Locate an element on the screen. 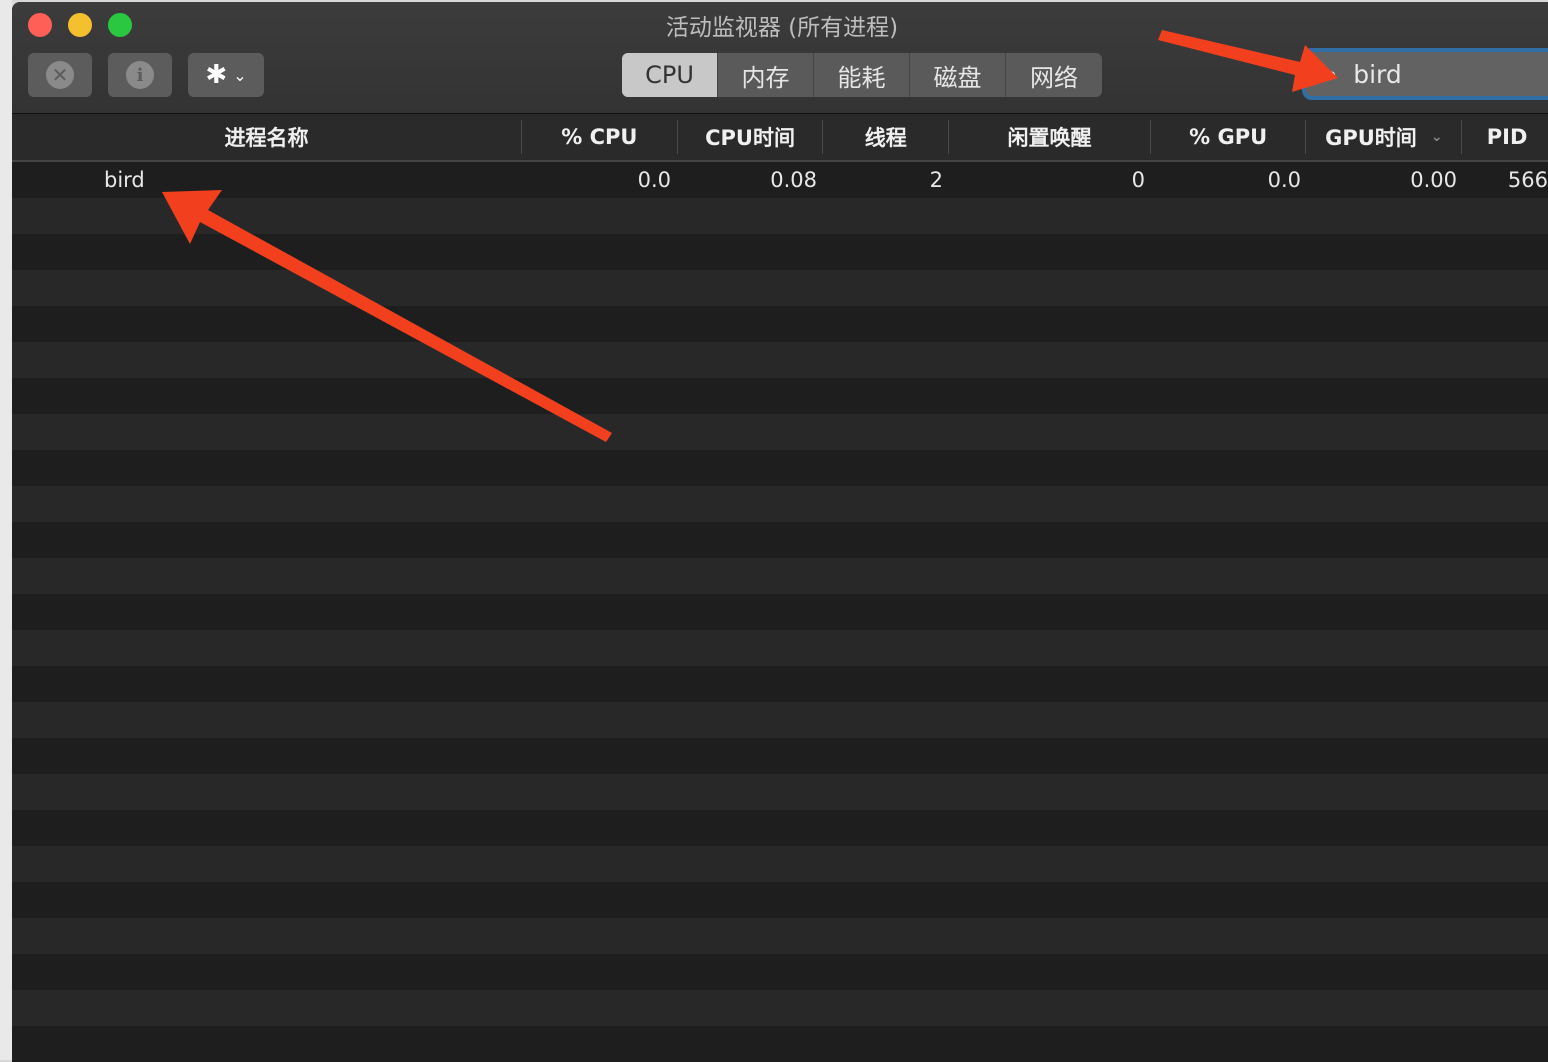  tab-bar: CPU 内存 能耗 磁盘 网络 is located at coordinates (862, 75).